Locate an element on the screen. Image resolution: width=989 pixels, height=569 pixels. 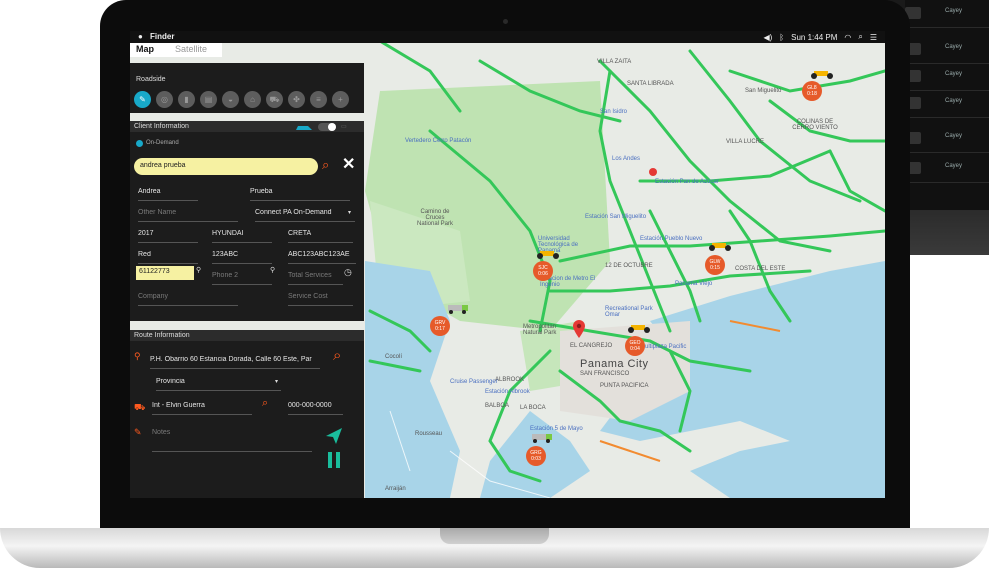
map-label: Panama Viejo is located at coordinates (694, 284).